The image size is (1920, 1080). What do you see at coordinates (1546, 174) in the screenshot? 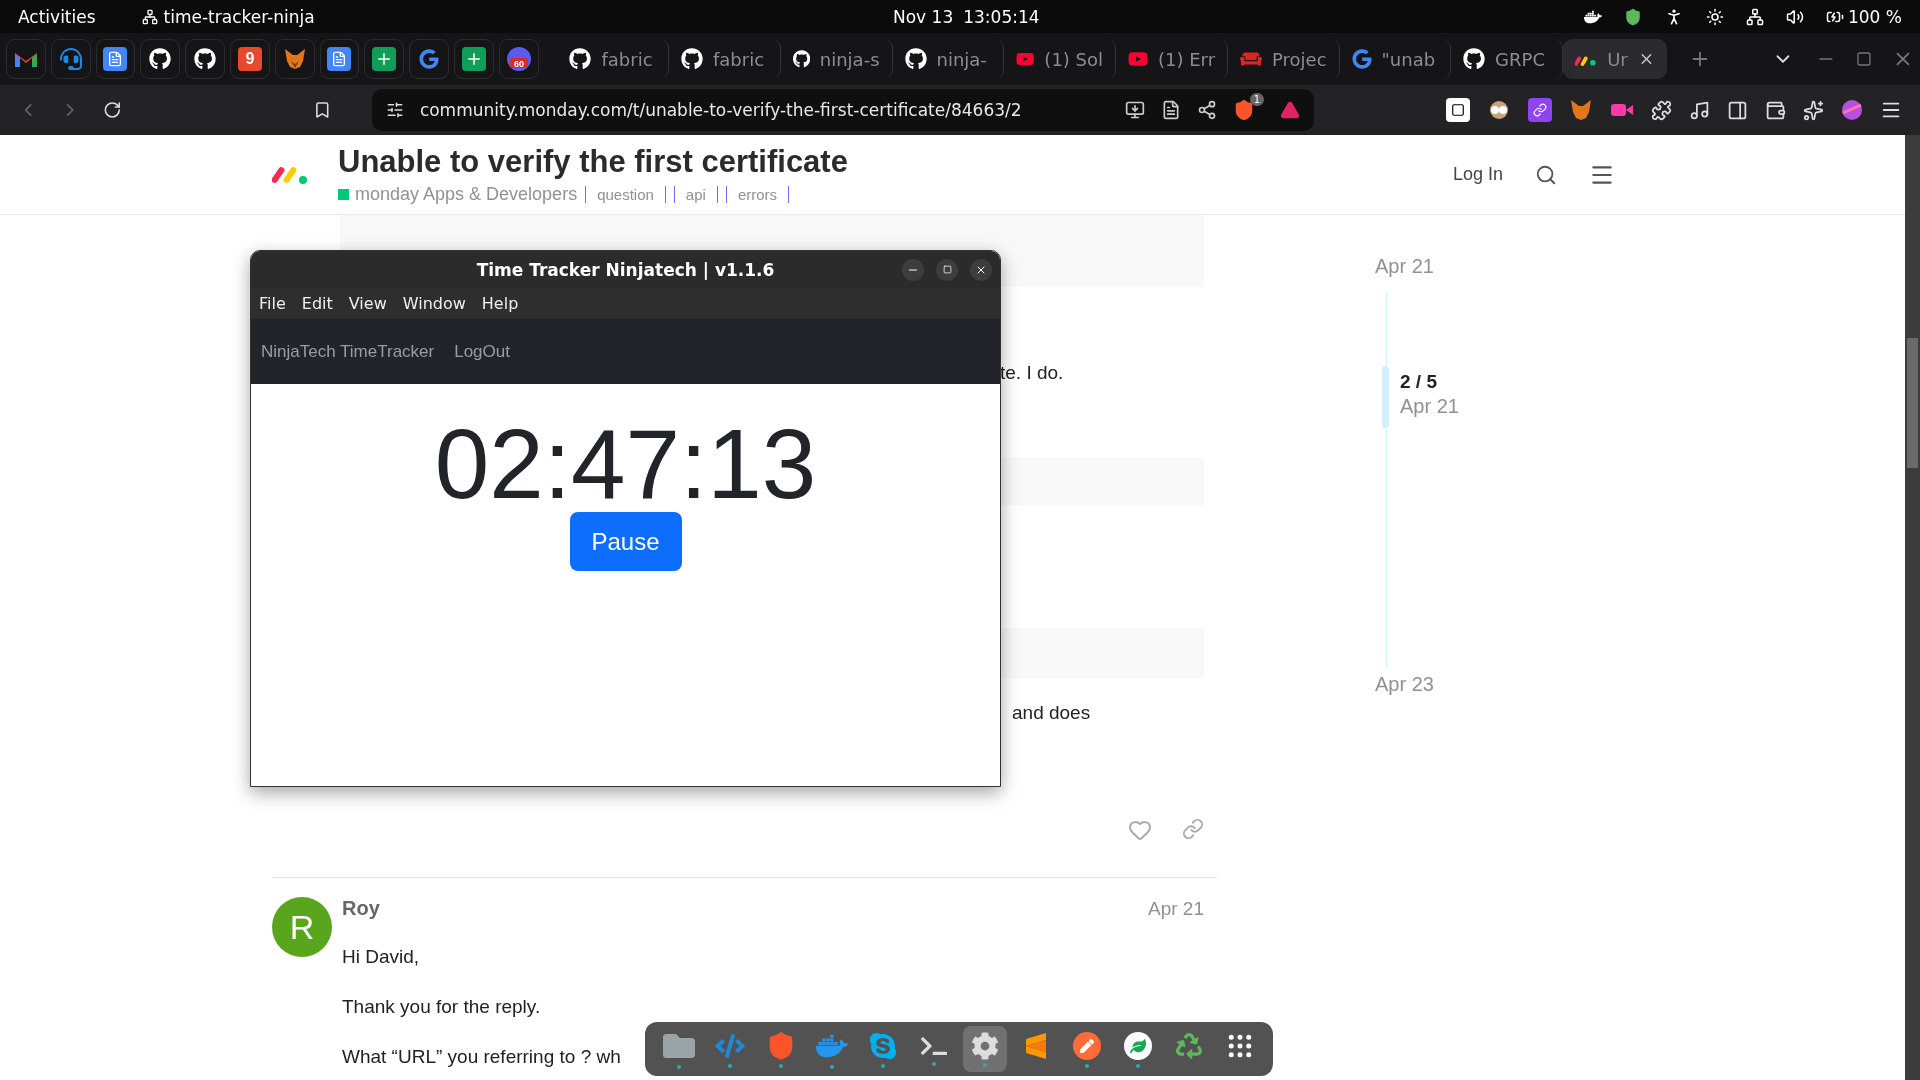
I see `search-icon` at bounding box center [1546, 174].